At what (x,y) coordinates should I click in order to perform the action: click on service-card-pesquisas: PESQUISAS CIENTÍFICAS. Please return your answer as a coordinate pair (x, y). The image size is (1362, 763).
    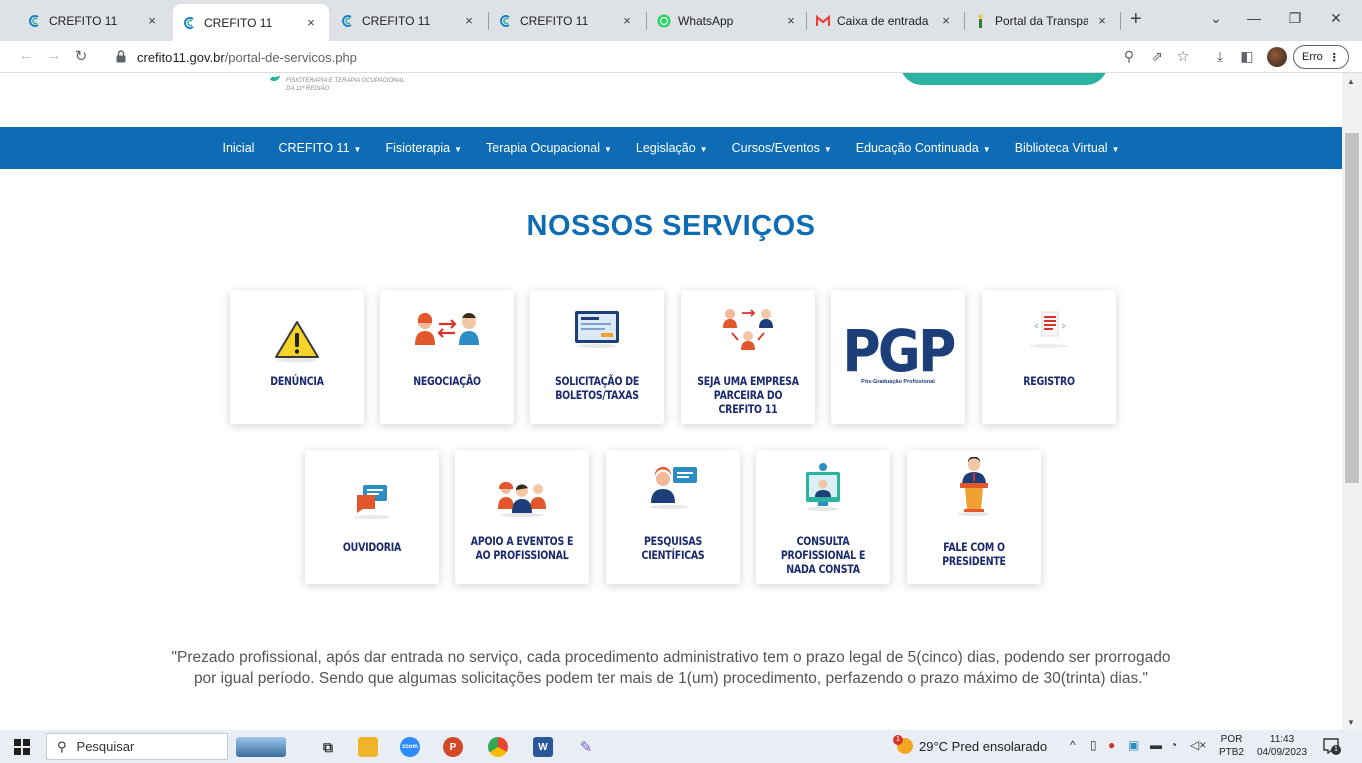
    Looking at the image, I should click on (673, 517).